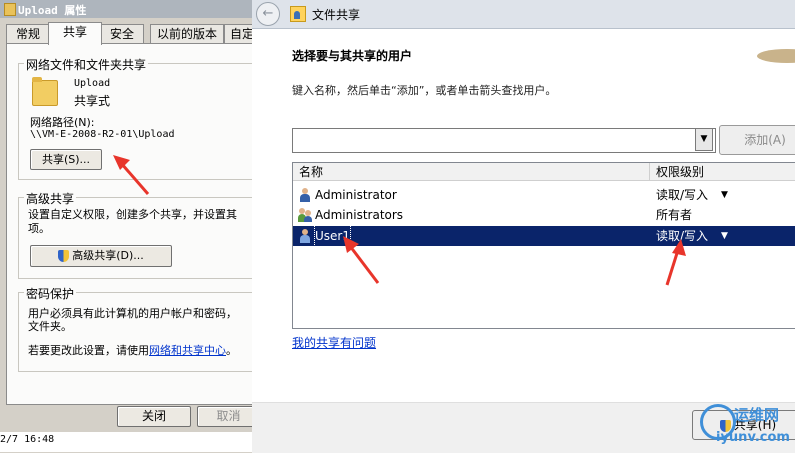 The height and width of the screenshot is (453, 795). Describe the element at coordinates (704, 139) in the screenshot. I see `user-dropdown-arrow-icon: ▼` at that location.